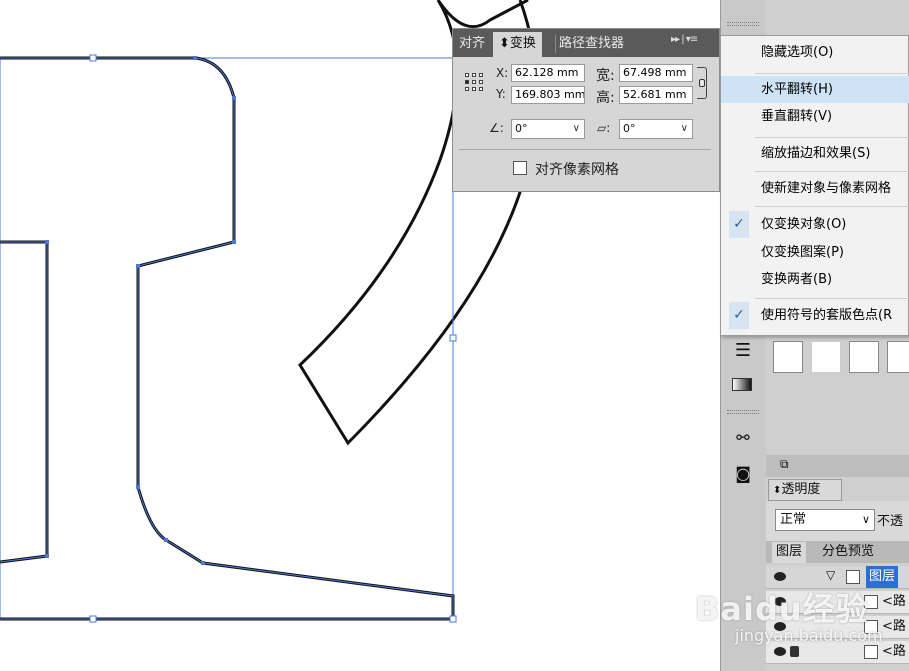  Describe the element at coordinates (890, 521) in the screenshot. I see `opacity-label: 不透` at that location.